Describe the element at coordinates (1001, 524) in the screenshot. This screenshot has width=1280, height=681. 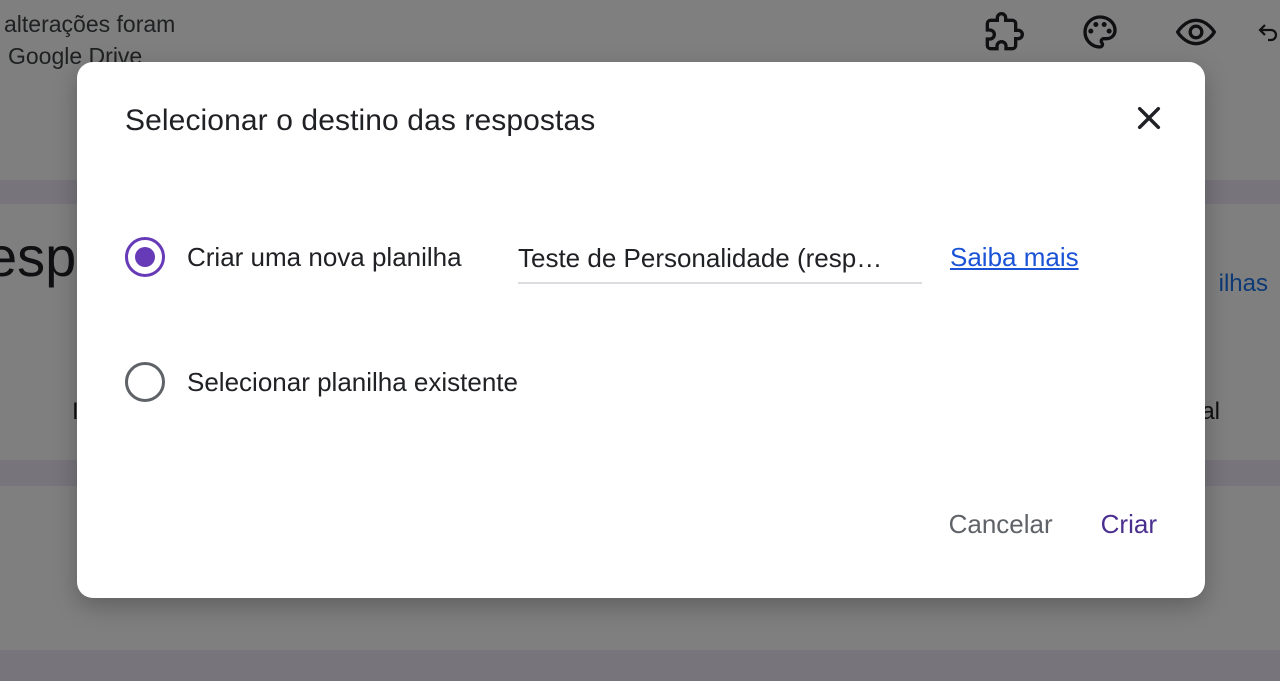
I see `cancel-button: Cancelar` at that location.